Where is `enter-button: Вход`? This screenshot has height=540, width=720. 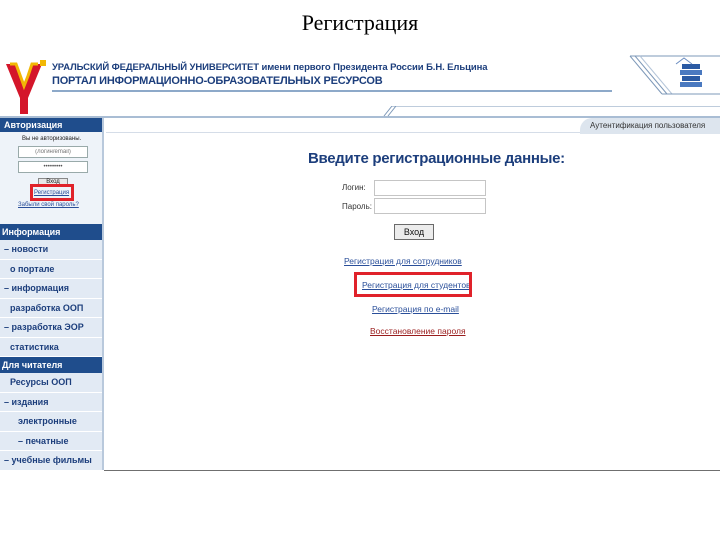 enter-button: Вход is located at coordinates (414, 232).